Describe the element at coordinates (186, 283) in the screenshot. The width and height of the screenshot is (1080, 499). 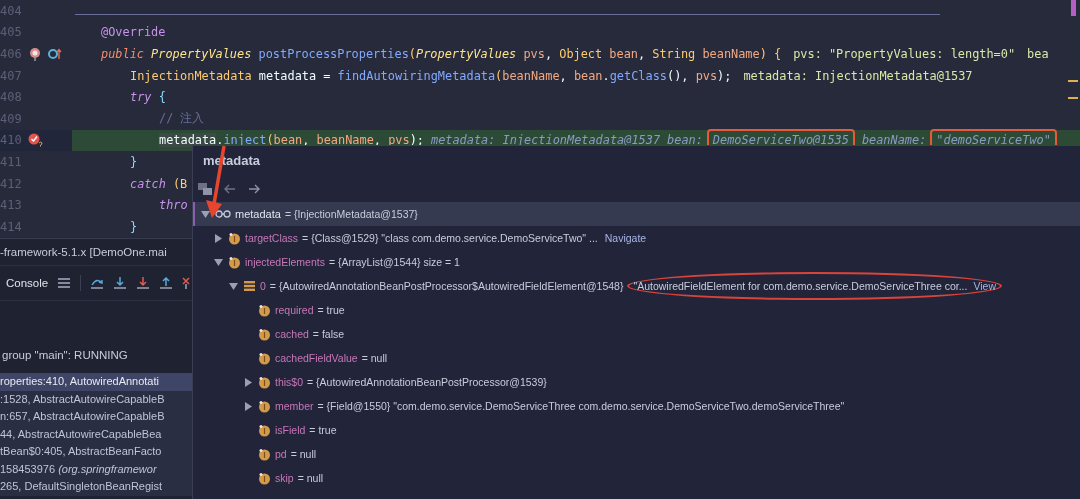
I see `close-icon` at that location.